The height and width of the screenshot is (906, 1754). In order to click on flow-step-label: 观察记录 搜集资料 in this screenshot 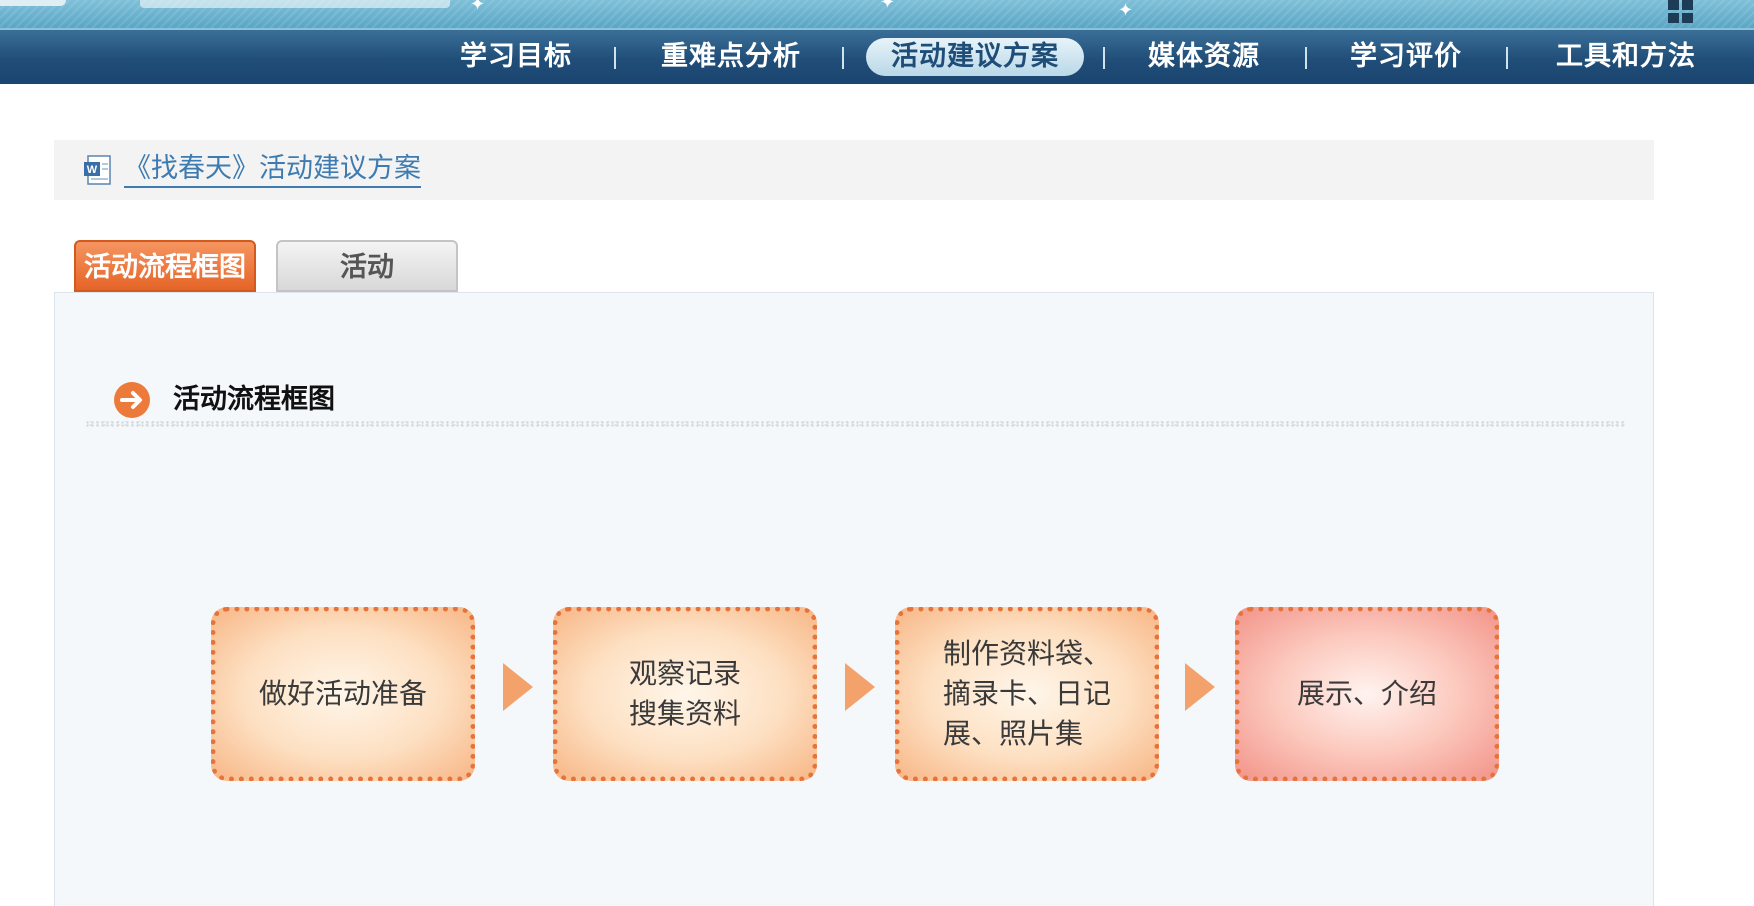, I will do `click(684, 693)`.